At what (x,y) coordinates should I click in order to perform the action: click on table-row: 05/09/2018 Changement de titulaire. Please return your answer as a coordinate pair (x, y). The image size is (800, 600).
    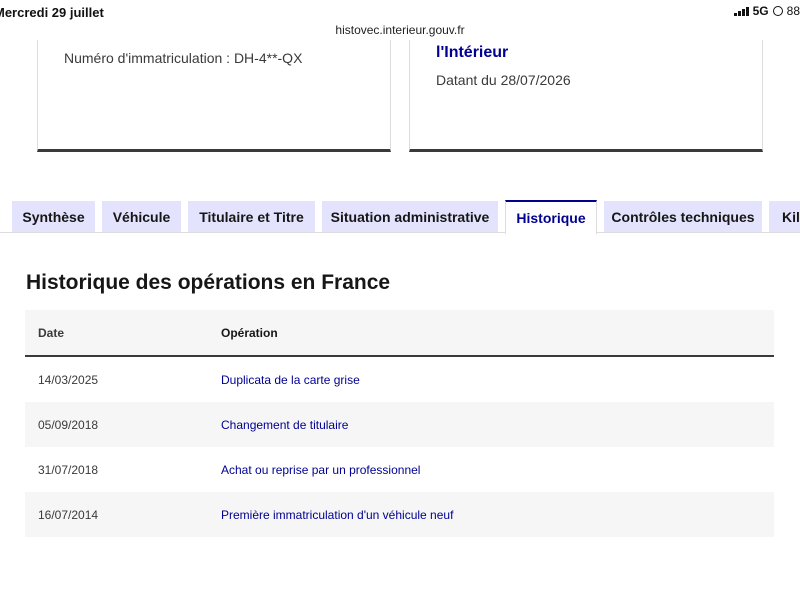
    Looking at the image, I should click on (399, 424).